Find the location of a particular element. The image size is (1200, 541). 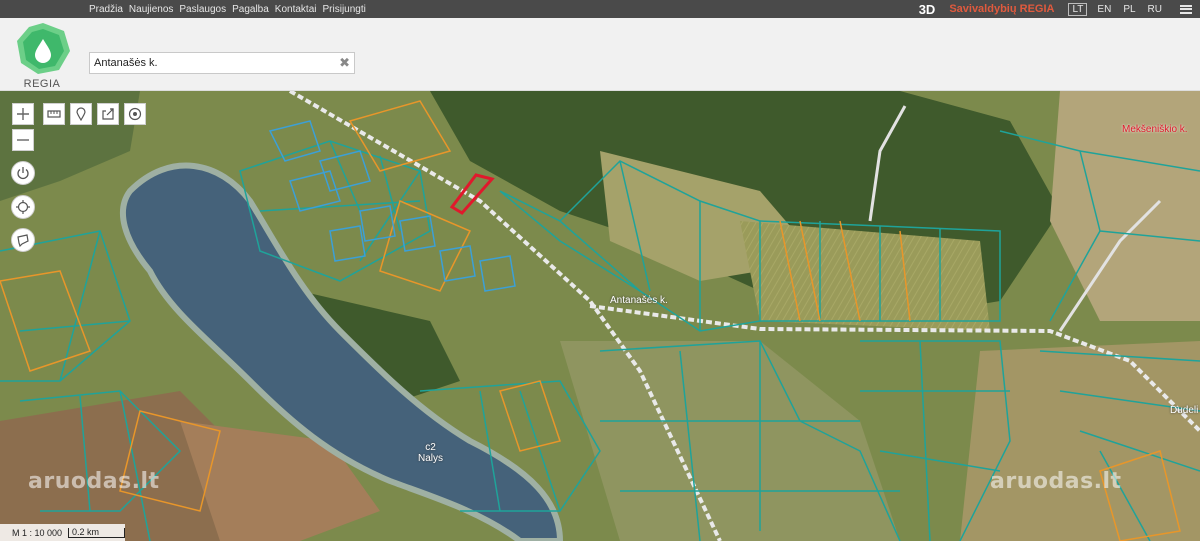

watermark-top: aruodas.lt is located at coordinates (1096, 93).